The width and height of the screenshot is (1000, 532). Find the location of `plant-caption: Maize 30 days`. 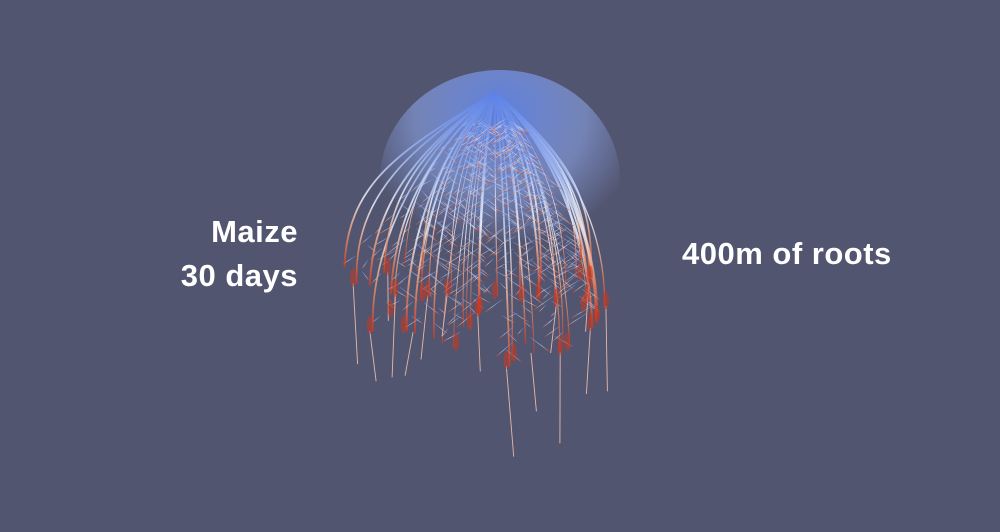

plant-caption: Maize 30 days is located at coordinates (209, 254).